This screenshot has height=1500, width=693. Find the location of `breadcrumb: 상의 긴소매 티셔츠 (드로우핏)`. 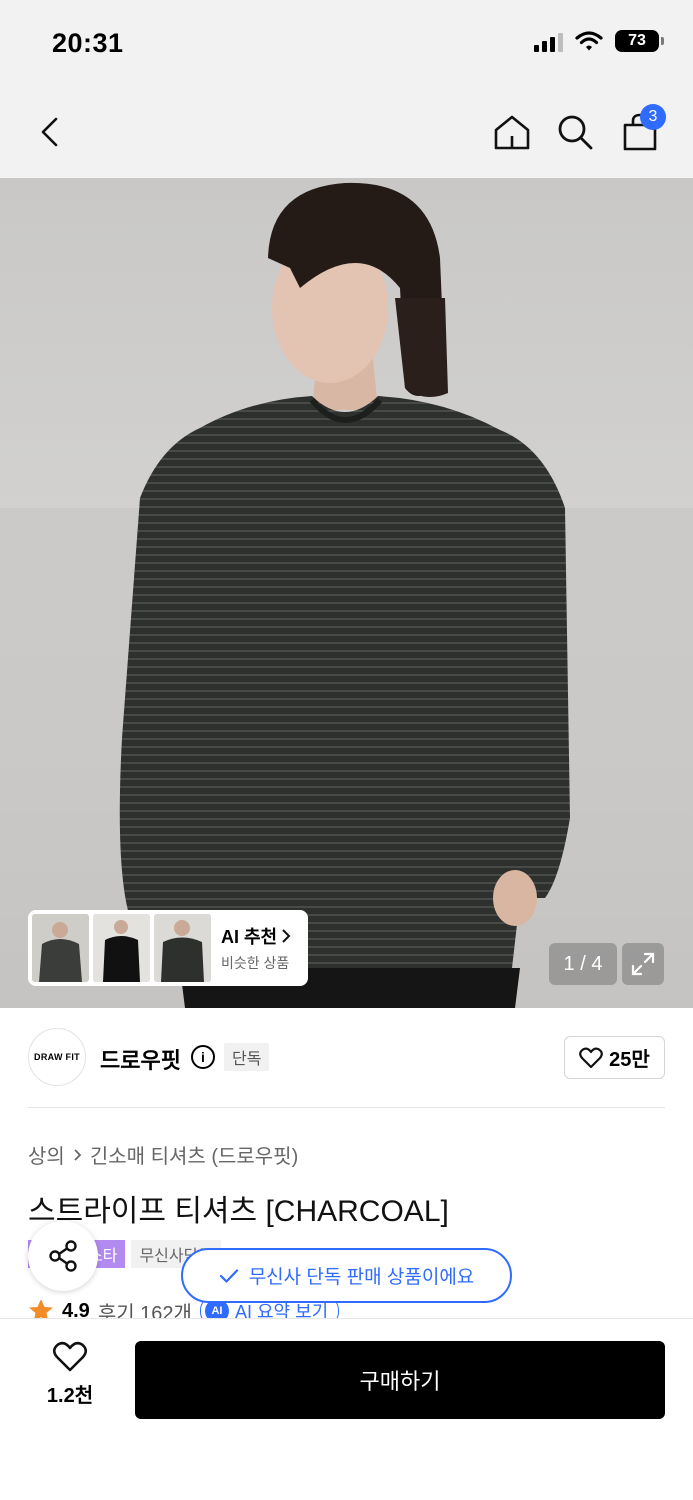

breadcrumb: 상의 긴소매 티셔츠 (드로우핏) is located at coordinates (163, 1154).